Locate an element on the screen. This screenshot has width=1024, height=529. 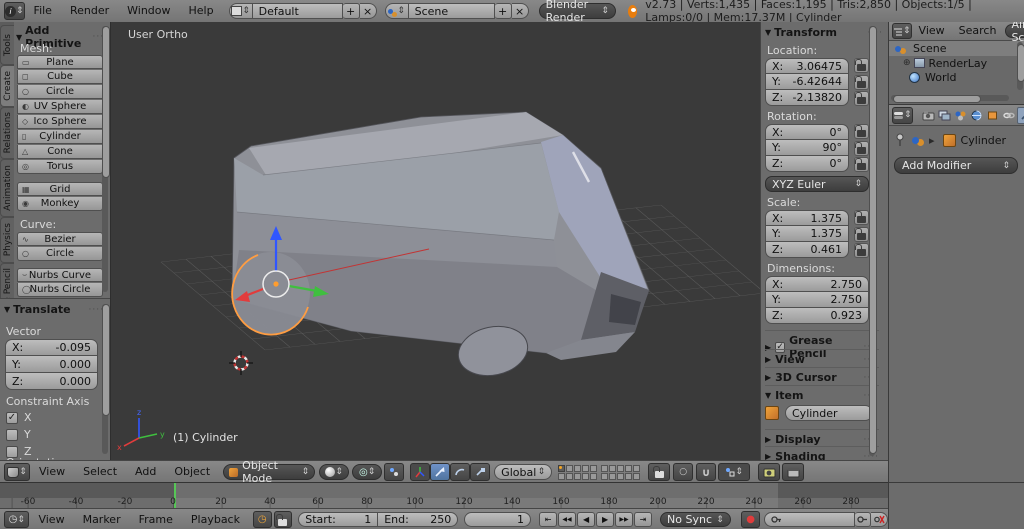
insert-keyframe-button is located at coordinates (863, 519).